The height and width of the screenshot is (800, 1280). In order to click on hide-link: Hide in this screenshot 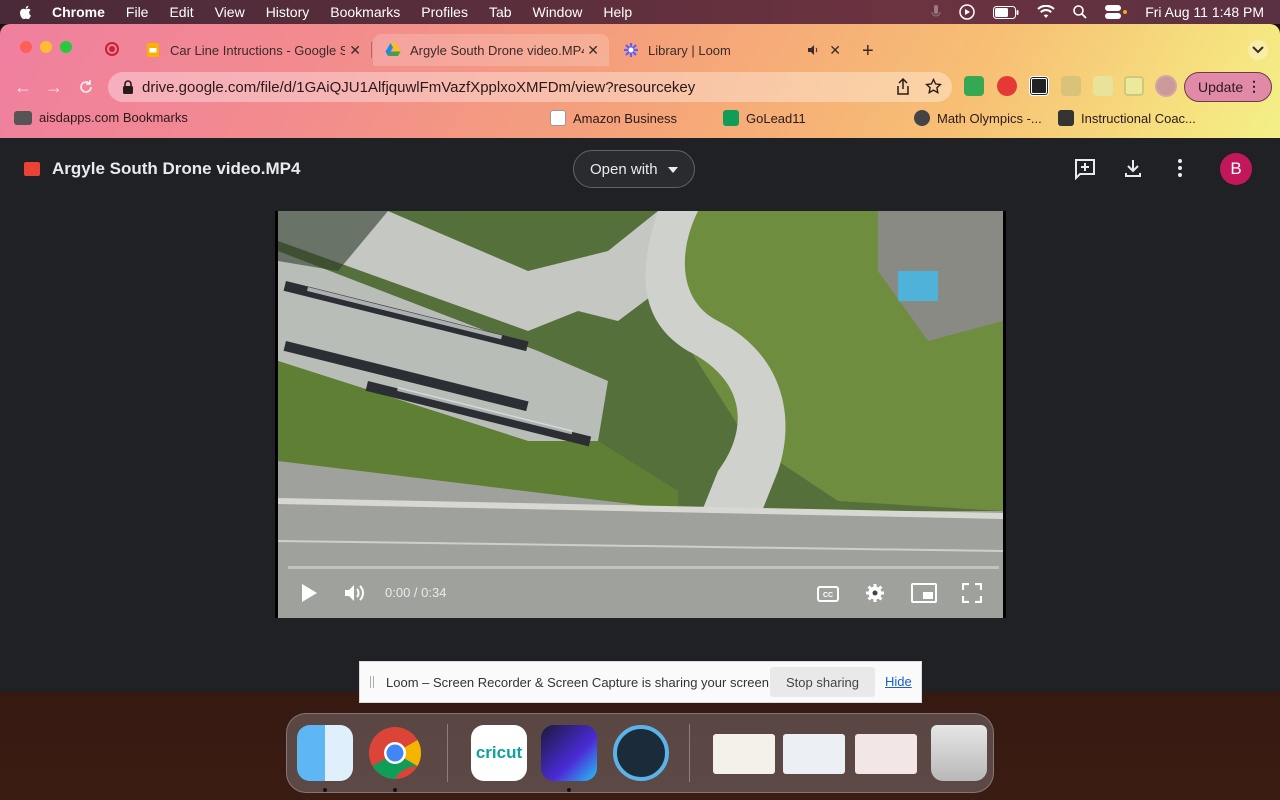, I will do `click(898, 681)`.